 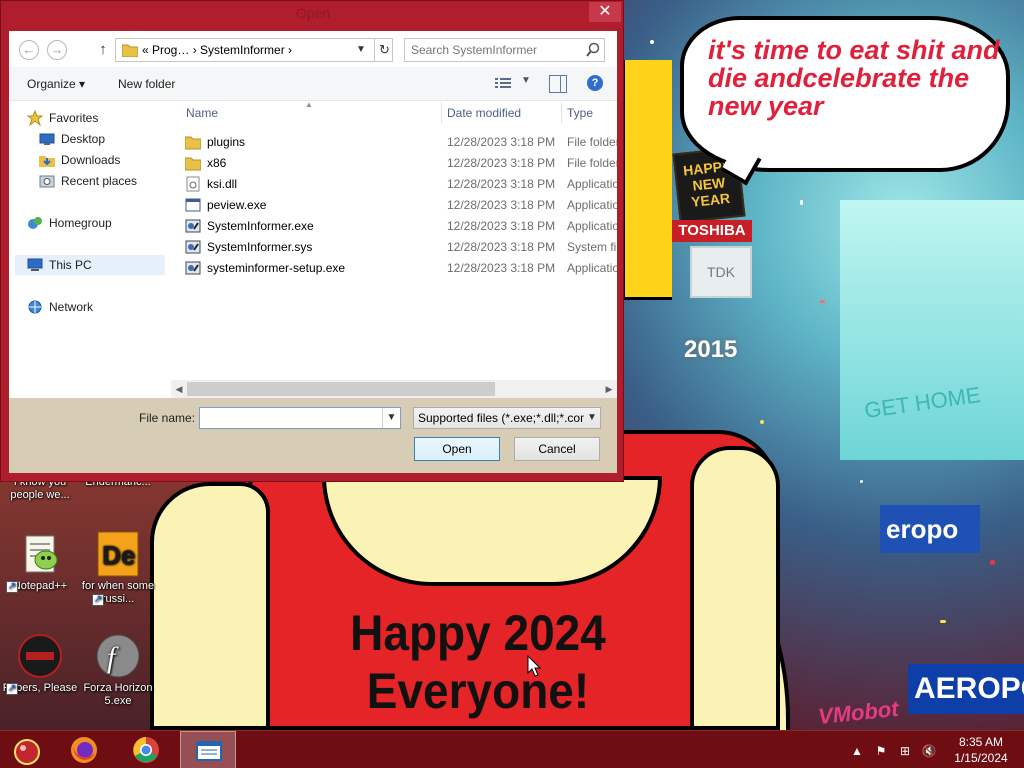 What do you see at coordinates (217, 163) in the screenshot?
I see `file-name: x86` at bounding box center [217, 163].